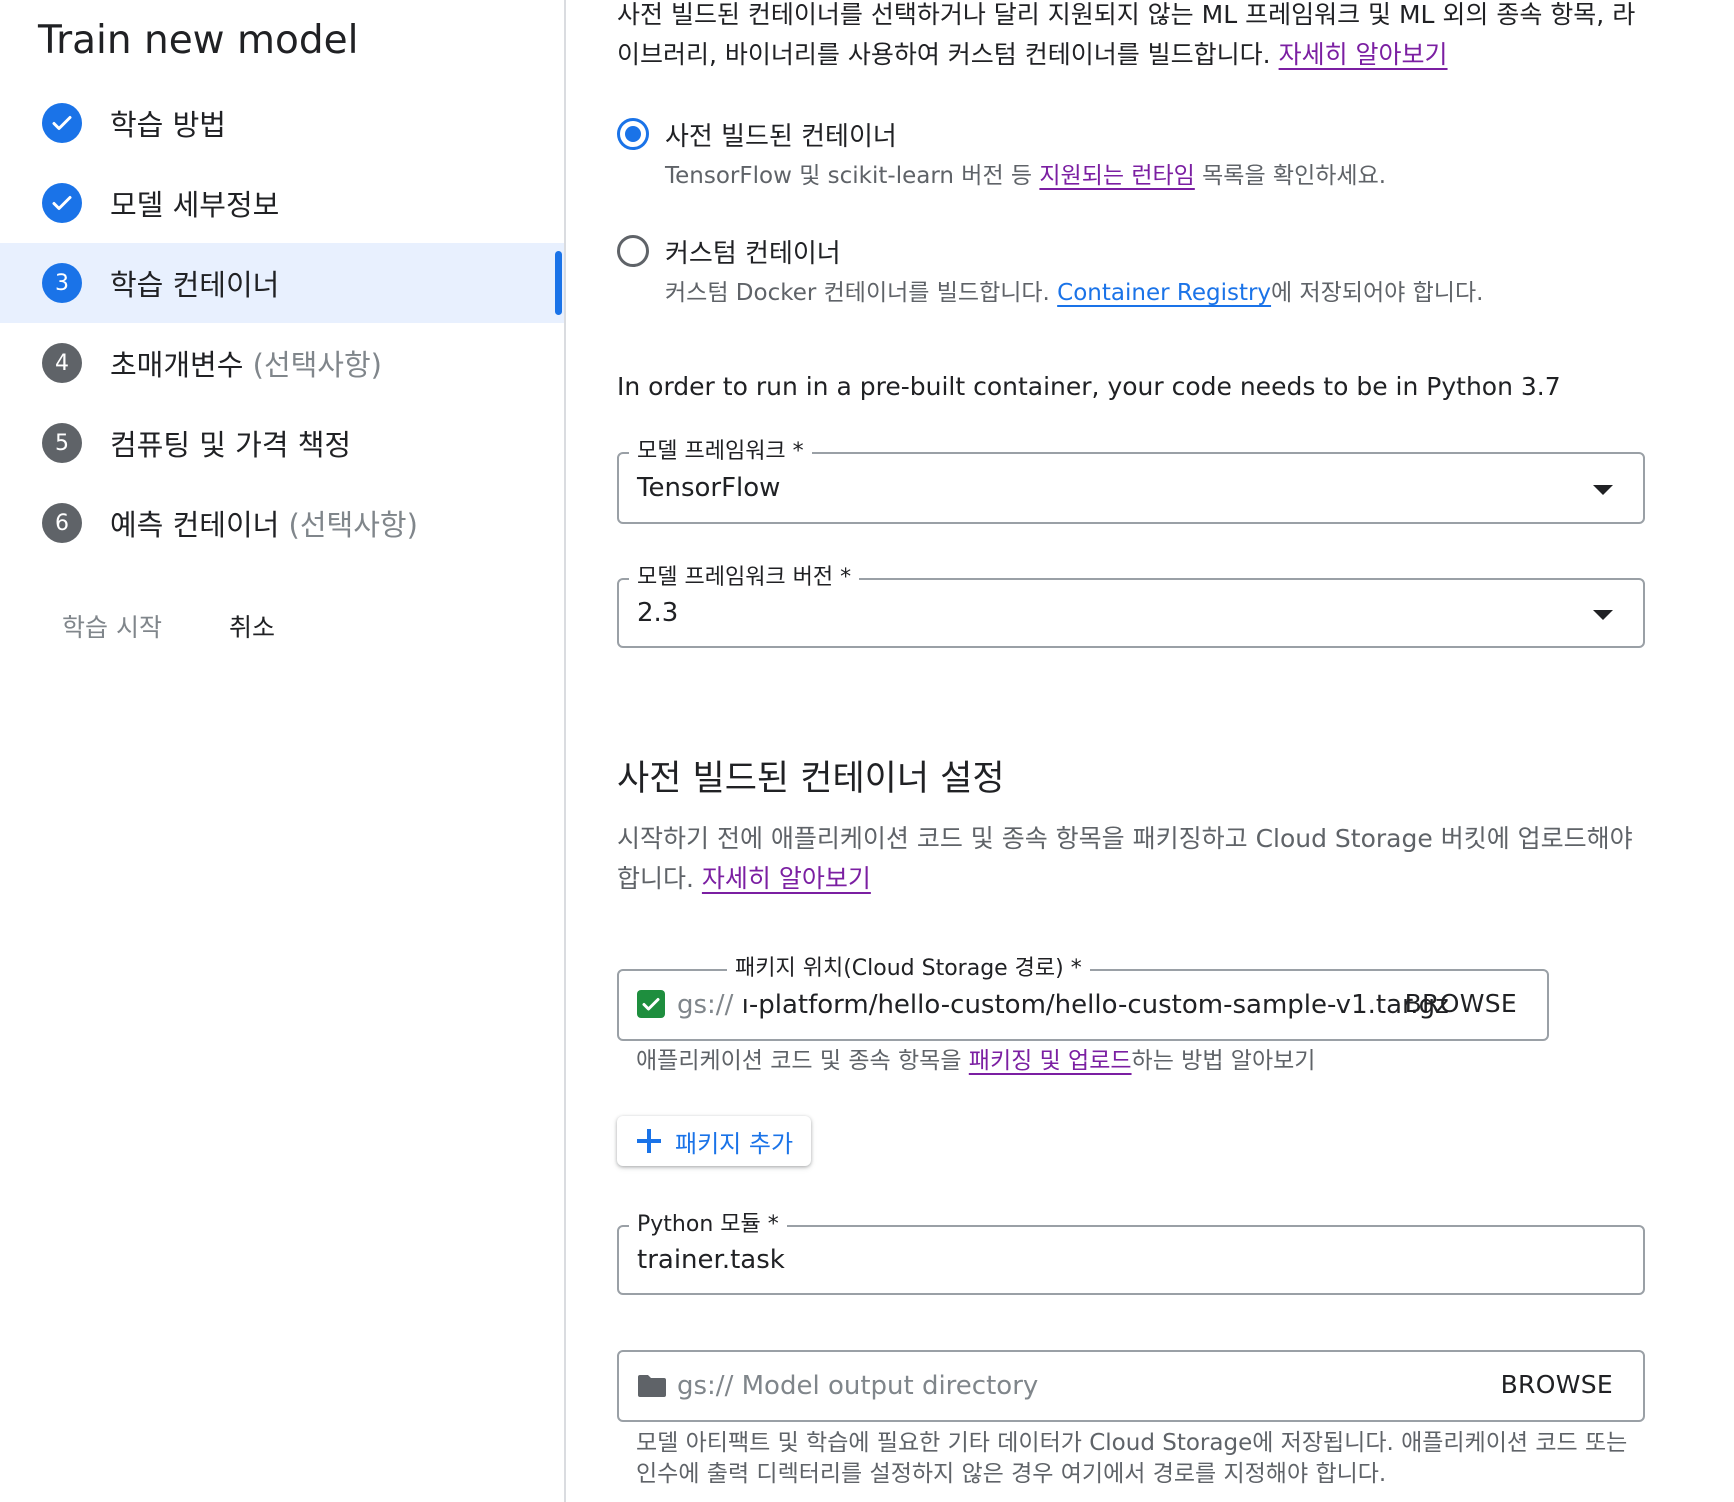 Image resolution: width=1734 pixels, height=1502 pixels. I want to click on step-number-badge: 5, so click(62, 443).